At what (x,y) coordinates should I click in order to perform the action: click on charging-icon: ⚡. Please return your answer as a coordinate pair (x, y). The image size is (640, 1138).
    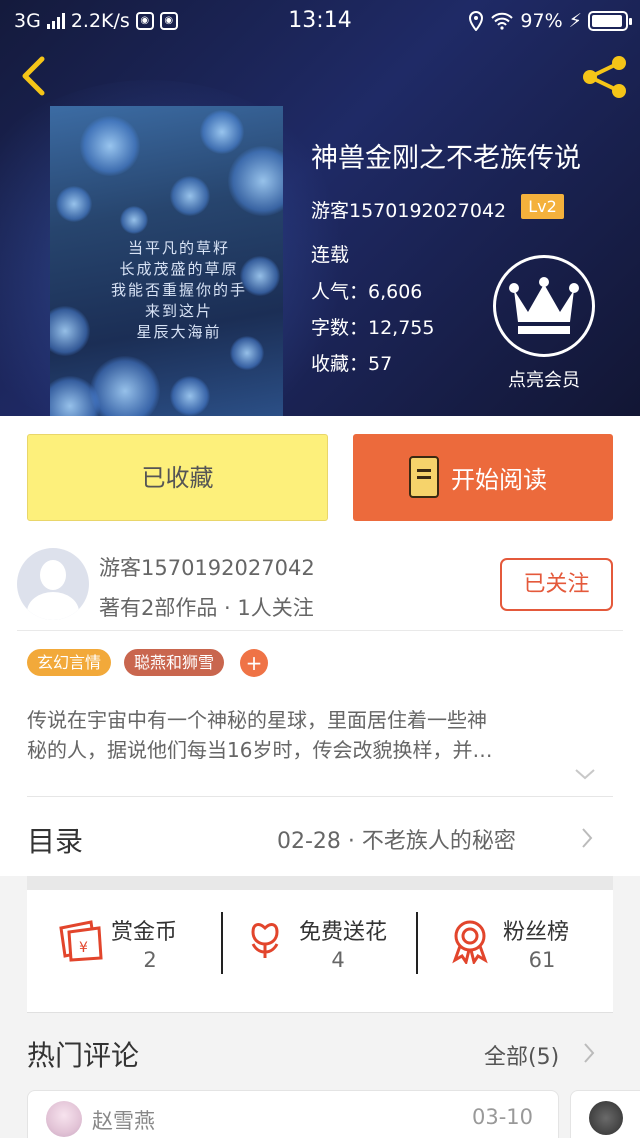
    Looking at the image, I should click on (575, 21).